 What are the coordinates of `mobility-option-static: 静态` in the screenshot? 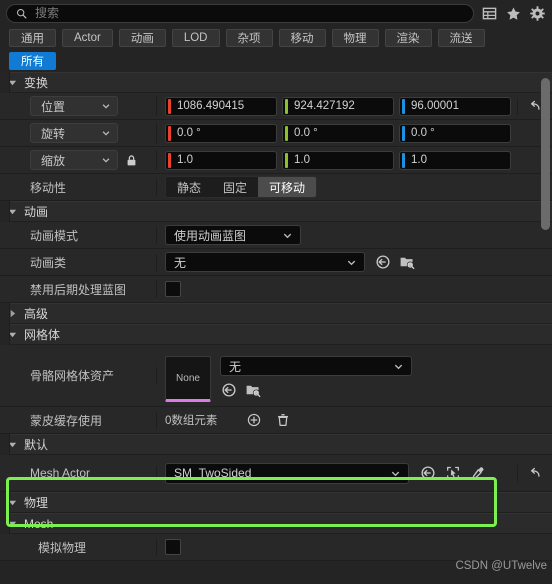 It's located at (189, 187).